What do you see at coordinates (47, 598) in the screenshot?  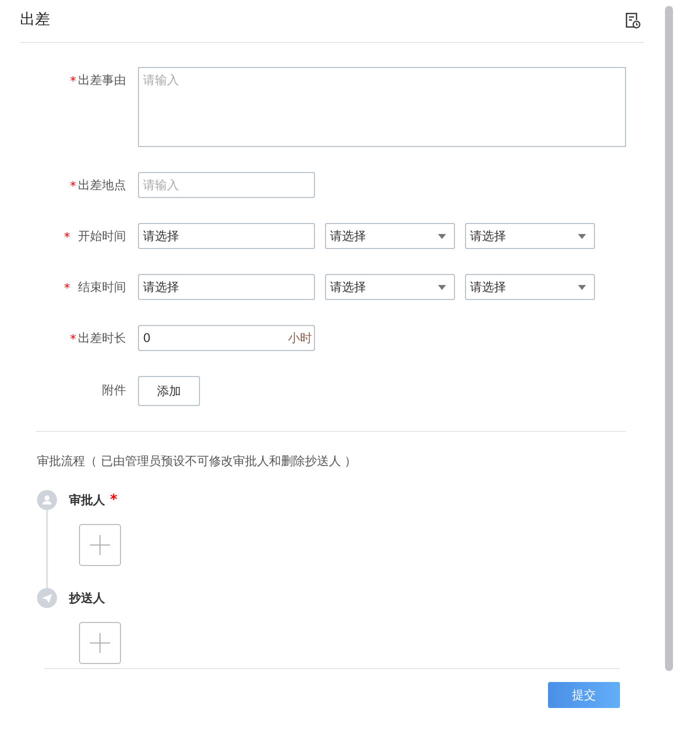 I see `paper-plane-icon` at bounding box center [47, 598].